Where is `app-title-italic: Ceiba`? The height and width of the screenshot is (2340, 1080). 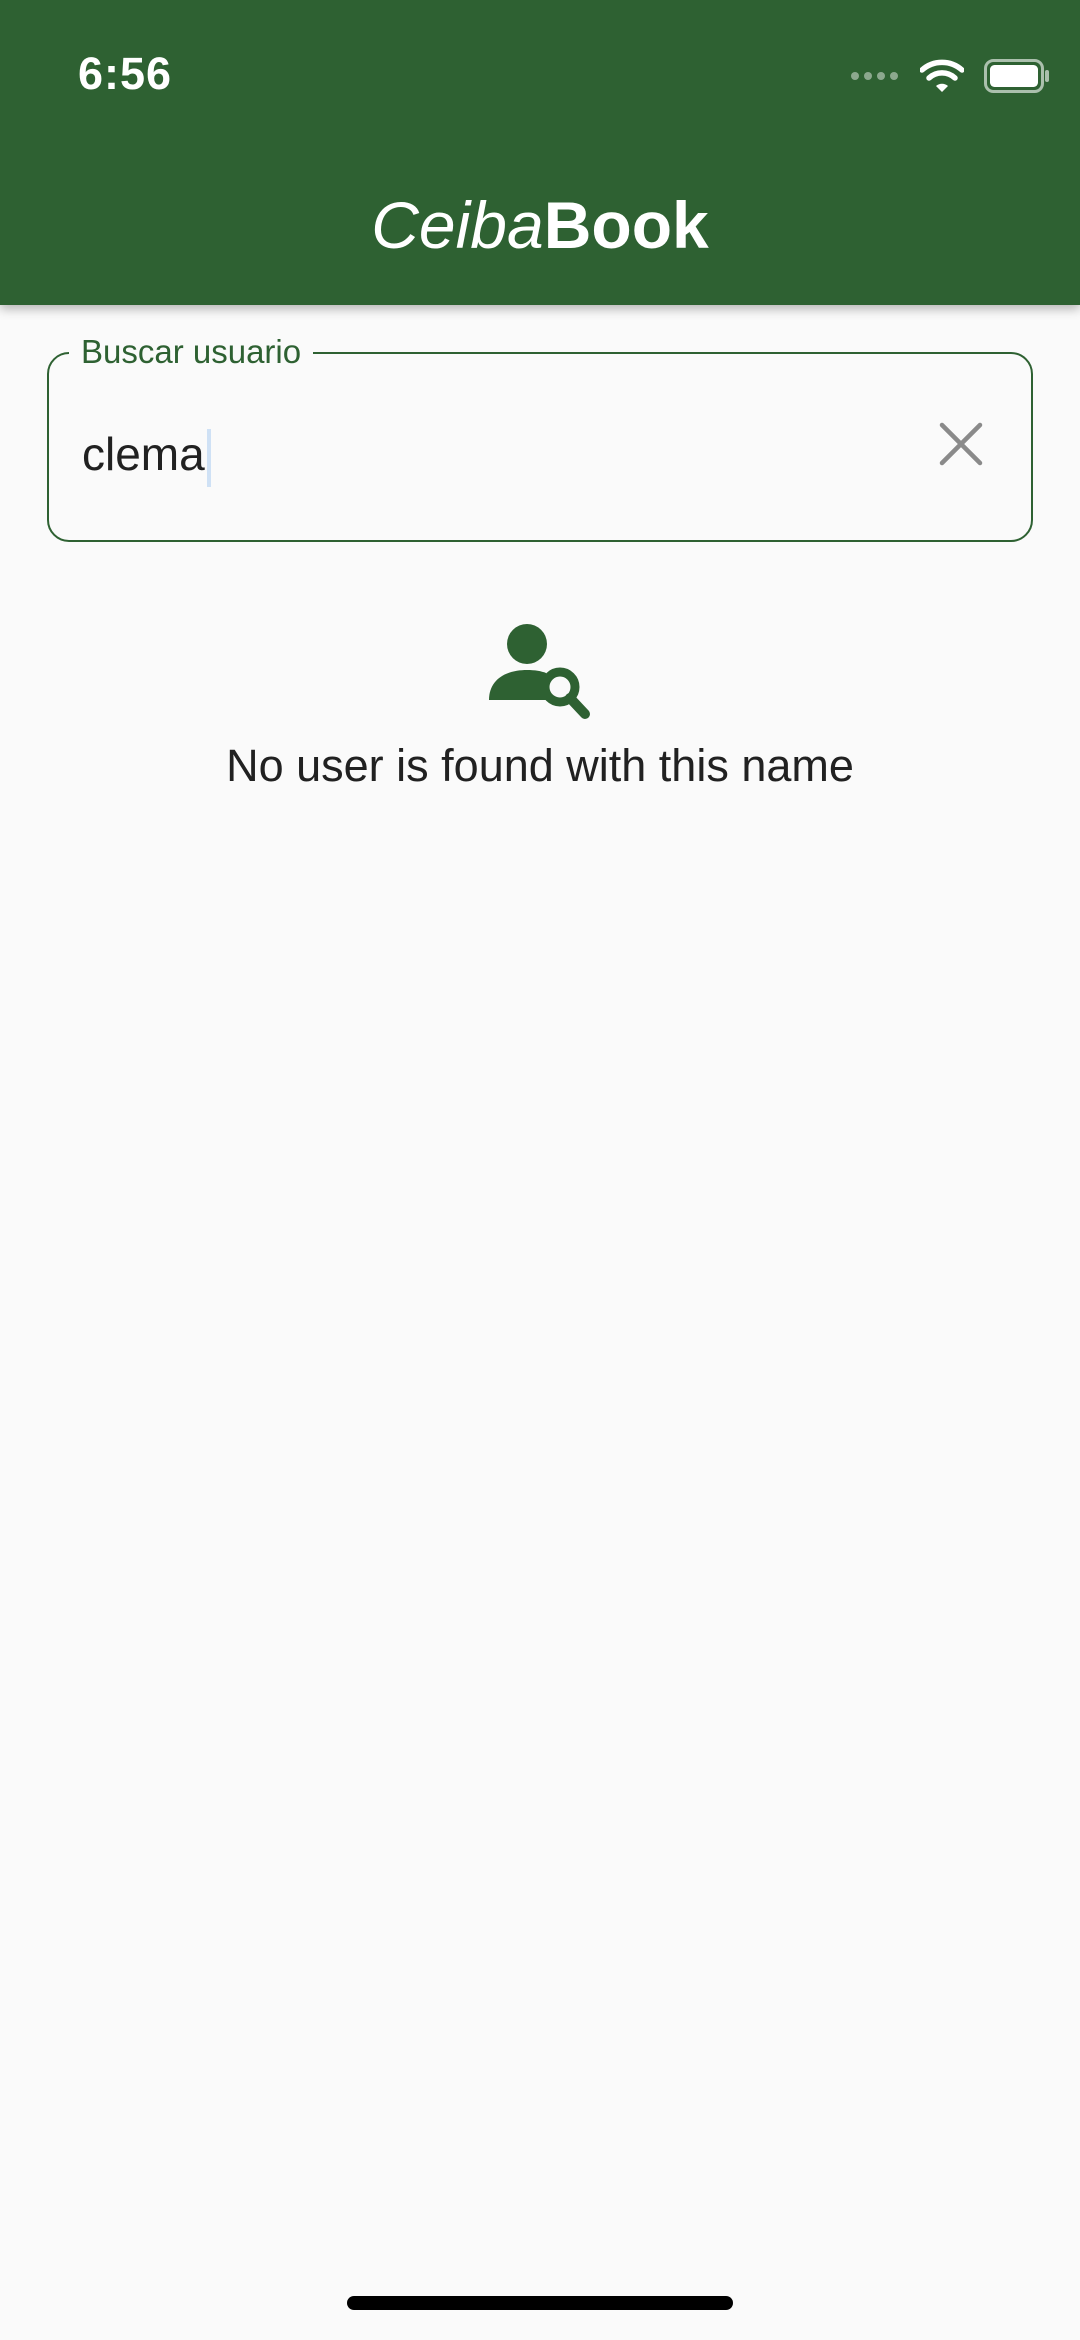
app-title-italic: Ceiba is located at coordinates (457, 225).